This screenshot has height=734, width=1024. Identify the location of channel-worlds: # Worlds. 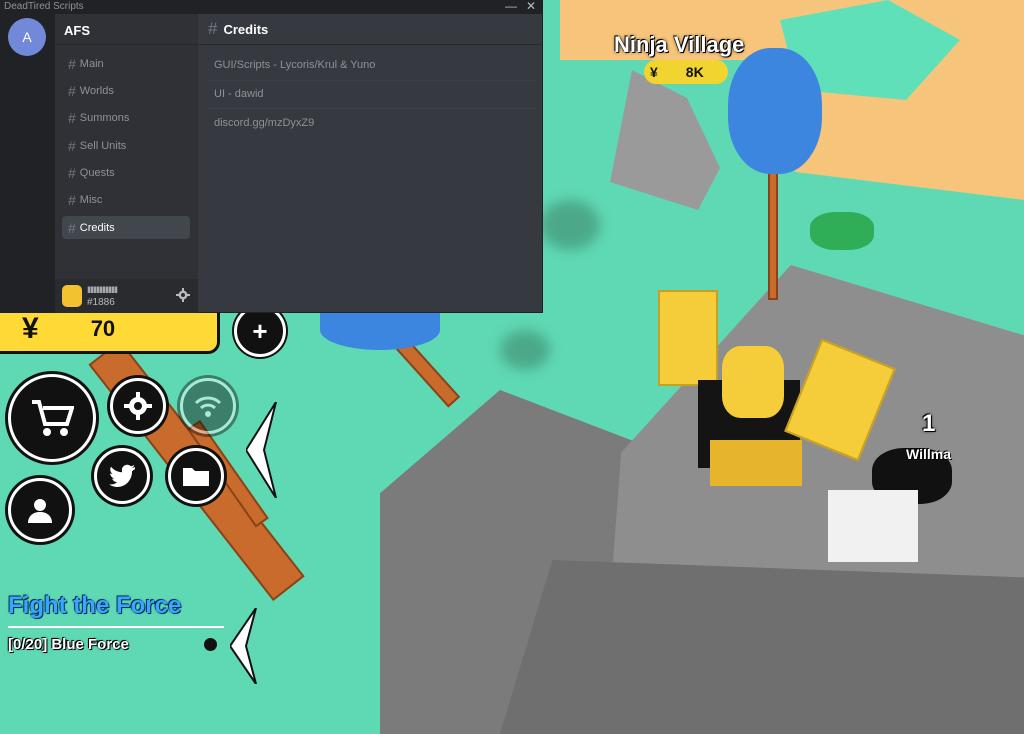
(126, 90).